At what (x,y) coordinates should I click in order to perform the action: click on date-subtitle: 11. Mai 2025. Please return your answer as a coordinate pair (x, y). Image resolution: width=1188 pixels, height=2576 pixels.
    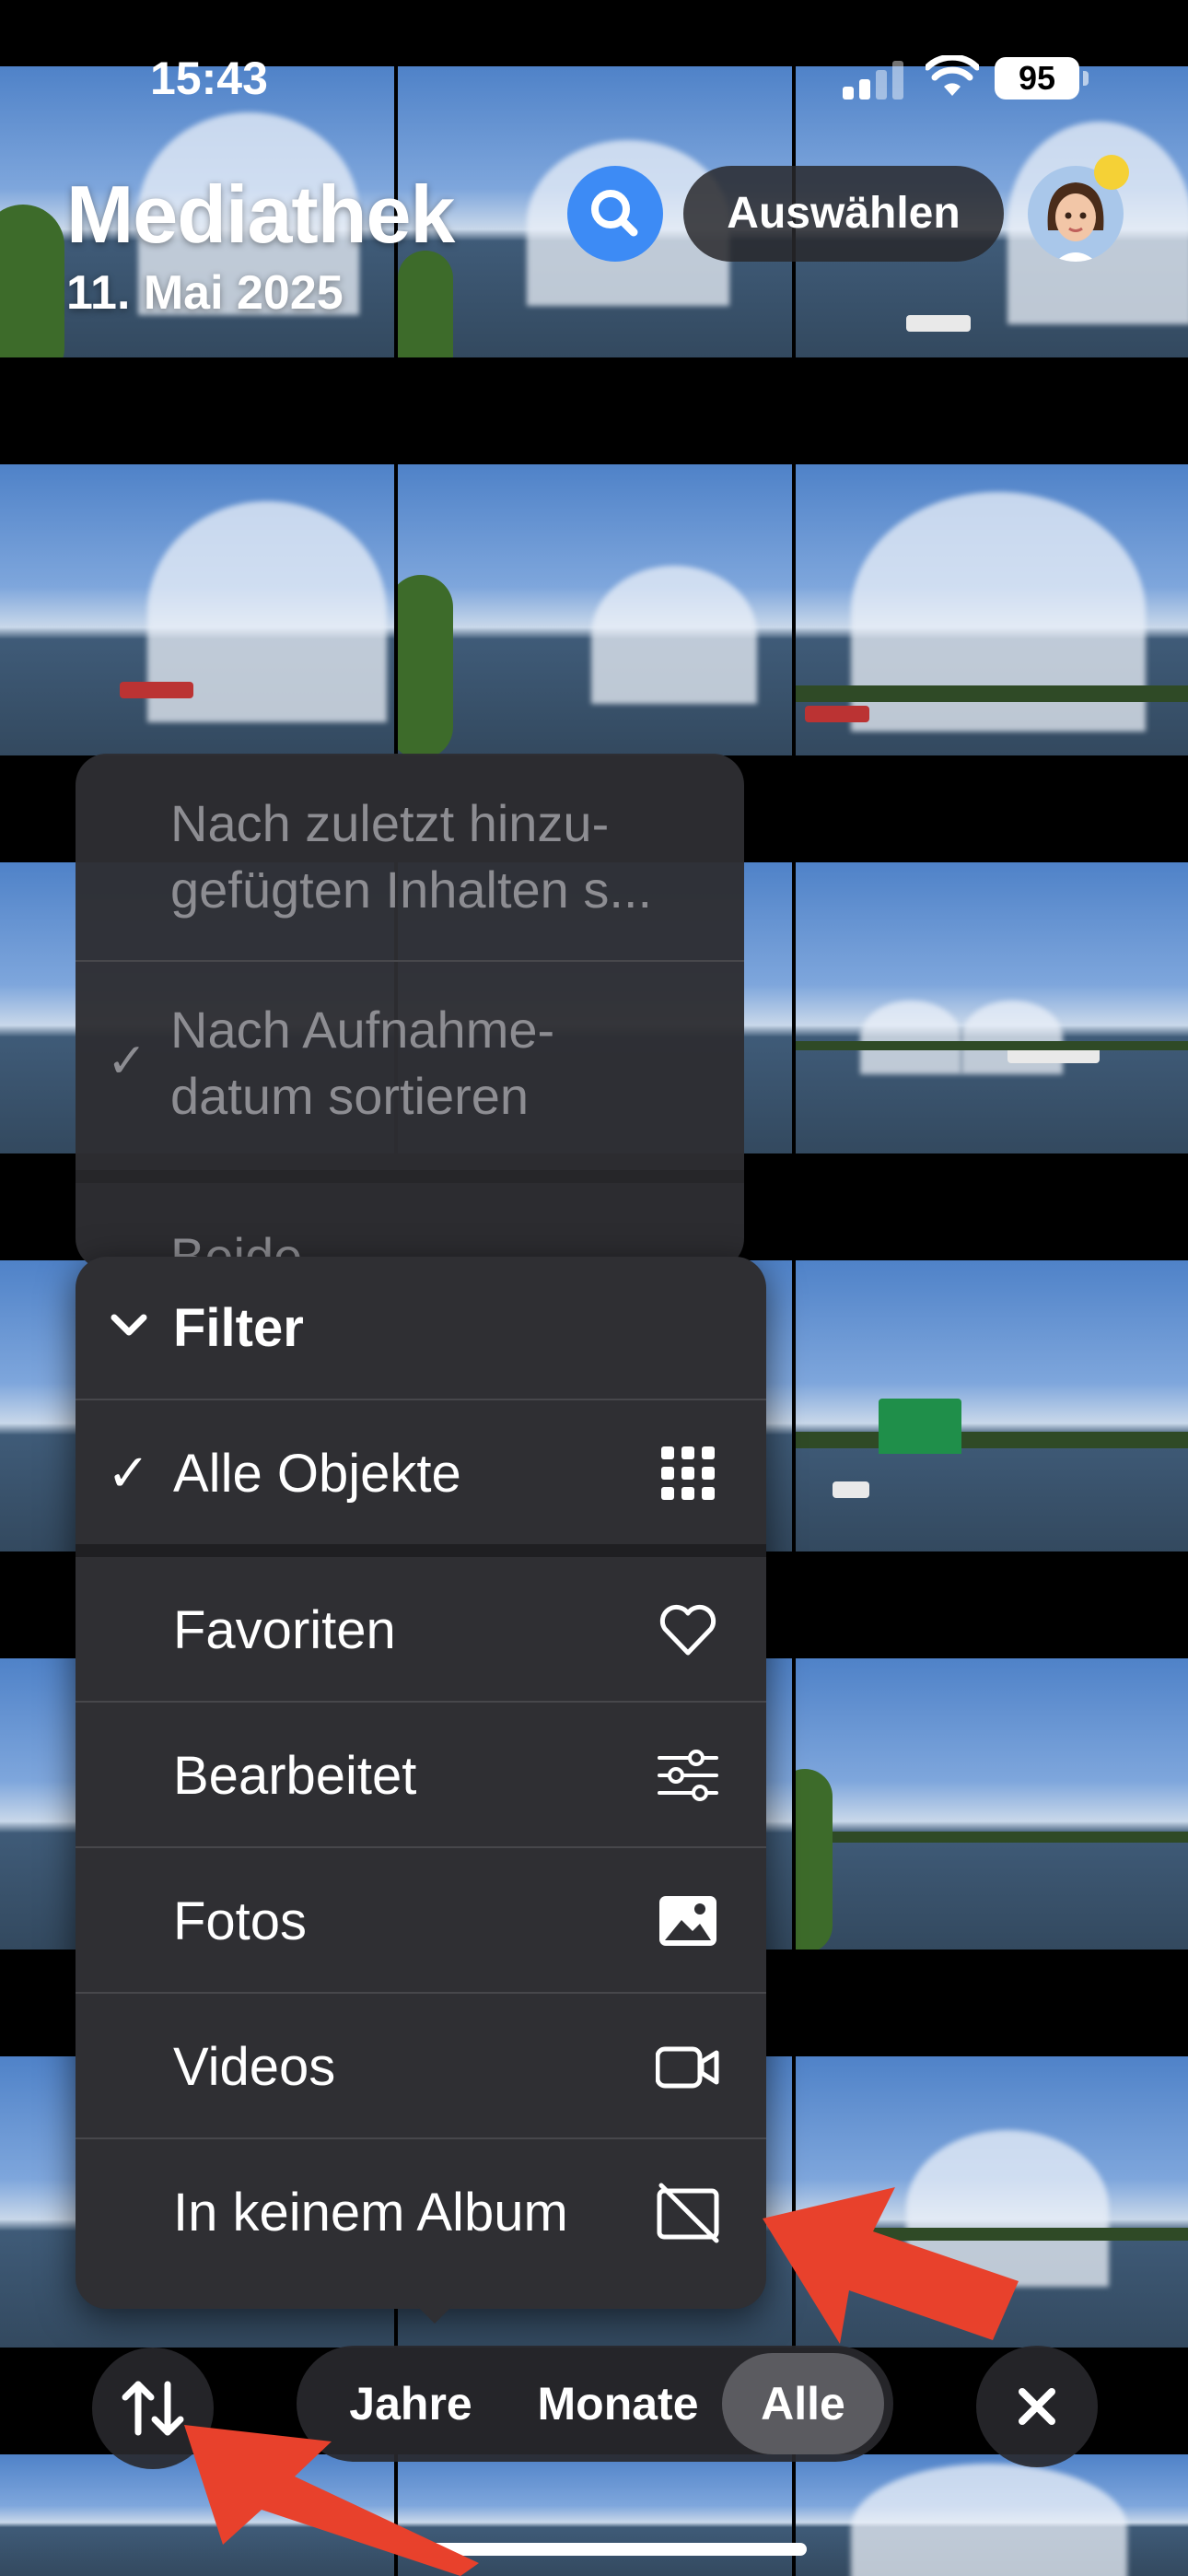
    Looking at the image, I should click on (205, 293).